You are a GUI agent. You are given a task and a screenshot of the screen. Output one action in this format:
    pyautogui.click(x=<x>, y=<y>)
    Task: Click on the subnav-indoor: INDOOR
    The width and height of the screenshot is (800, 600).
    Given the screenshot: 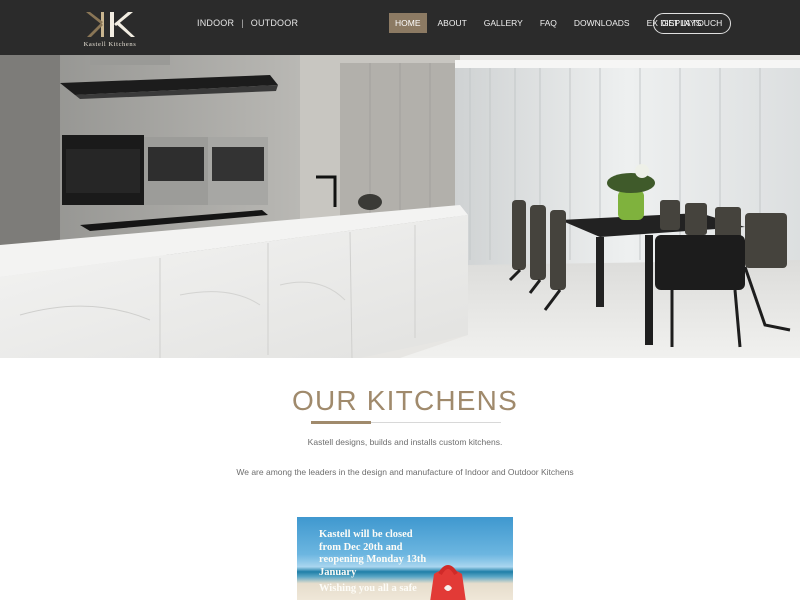 What is the action you would take?
    pyautogui.click(x=215, y=23)
    